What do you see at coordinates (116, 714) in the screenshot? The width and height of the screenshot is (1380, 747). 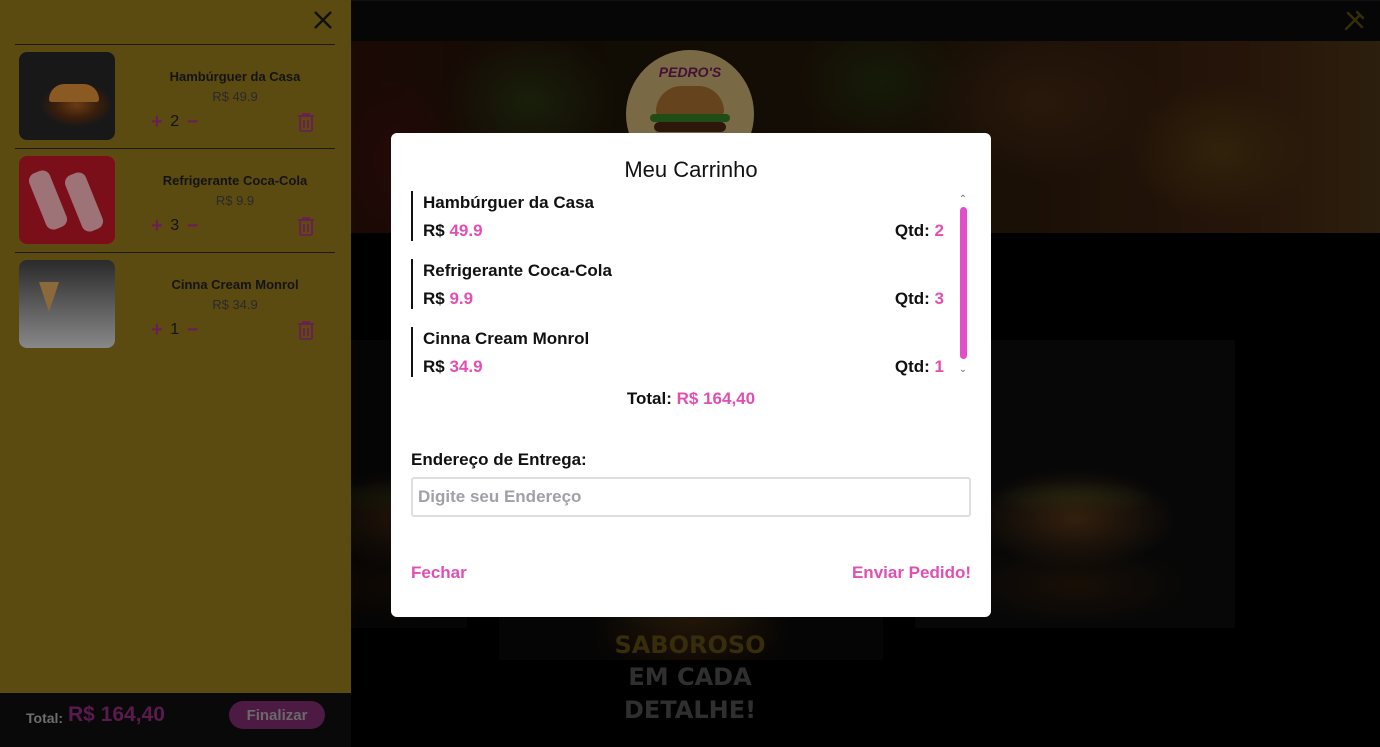 I see `total-value: R$ 164,40` at bounding box center [116, 714].